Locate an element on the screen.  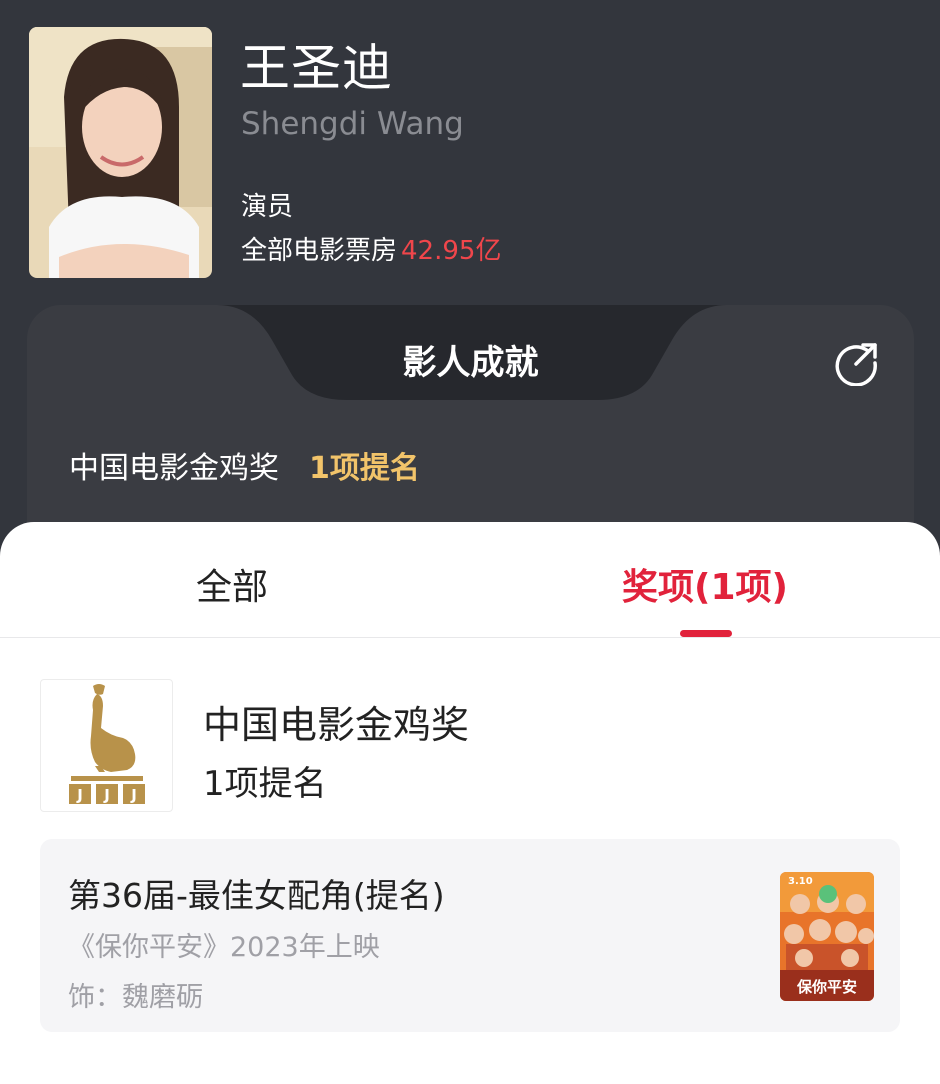
tab-bar: 全部 奖项(1项) is located at coordinates (470, 580).